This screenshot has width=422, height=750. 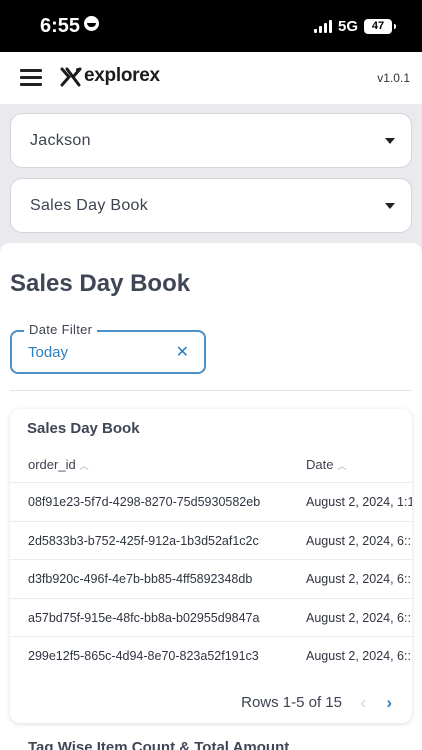 What do you see at coordinates (48, 352) in the screenshot?
I see `date-filter-value: Today` at bounding box center [48, 352].